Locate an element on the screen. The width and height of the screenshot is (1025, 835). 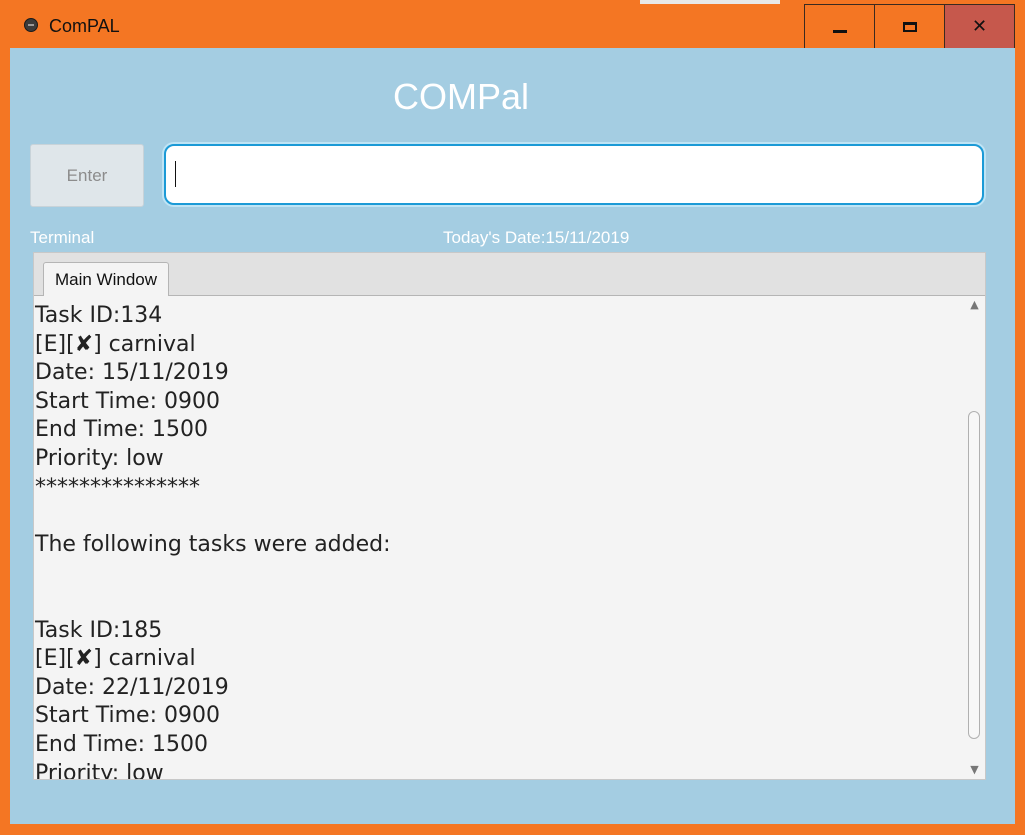
enter-button: Enter is located at coordinates (87, 175).